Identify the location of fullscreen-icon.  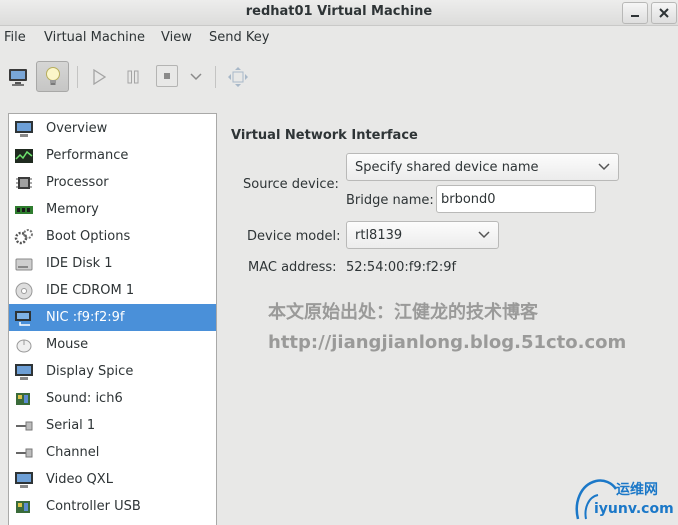
(238, 77).